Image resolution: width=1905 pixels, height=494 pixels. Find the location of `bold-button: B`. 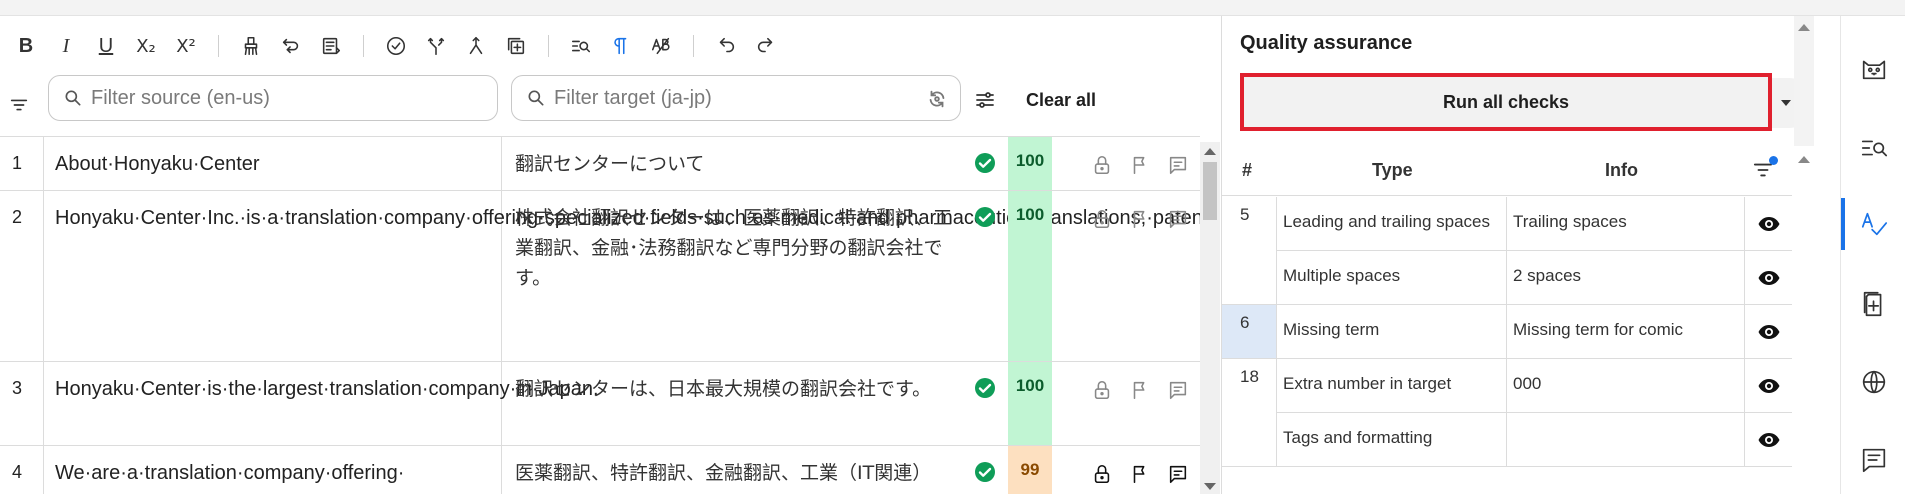

bold-button: B is located at coordinates (26, 46).